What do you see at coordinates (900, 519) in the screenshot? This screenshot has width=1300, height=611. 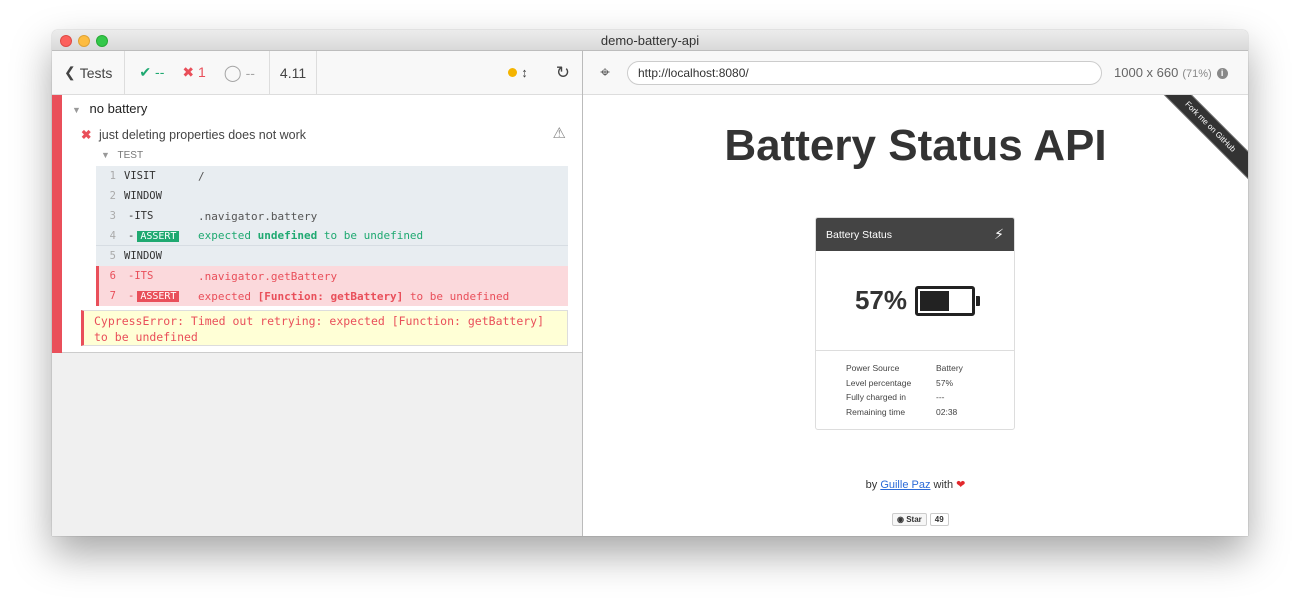 I see `github-icon: ◉` at bounding box center [900, 519].